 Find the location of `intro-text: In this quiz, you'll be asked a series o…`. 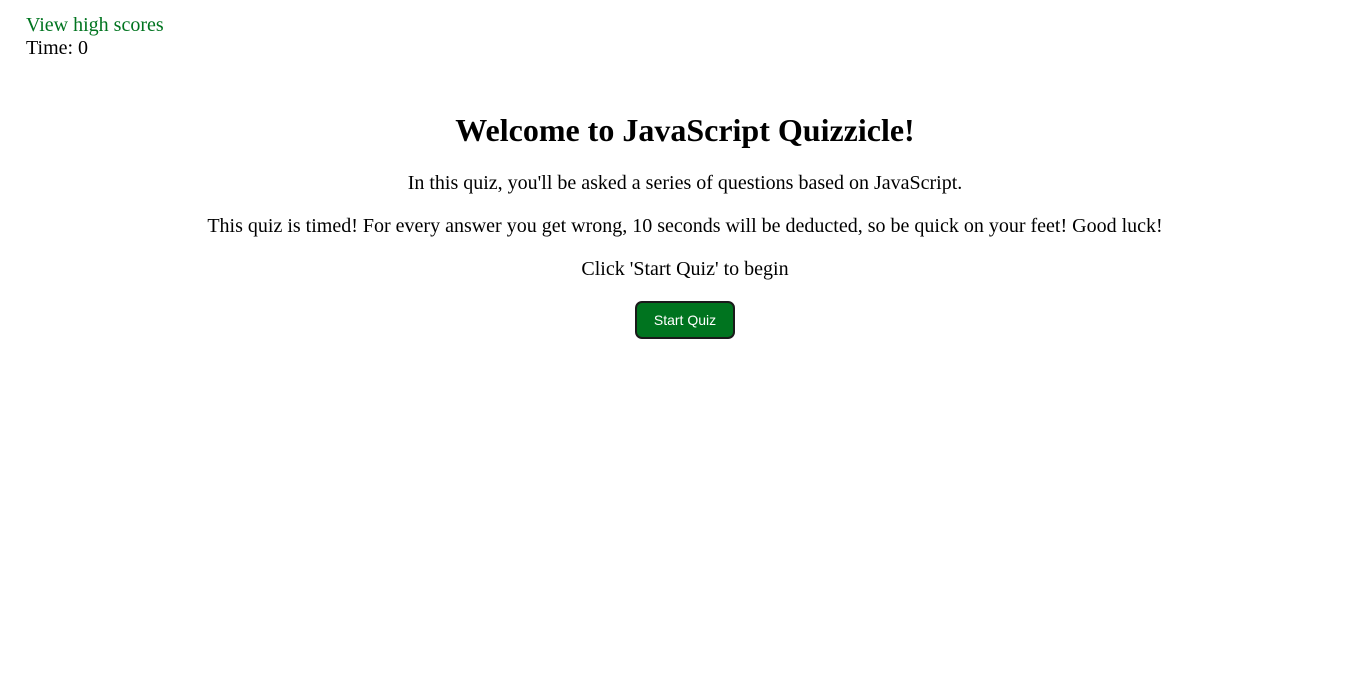

intro-text: In this quiz, you'll be asked a series o… is located at coordinates (685, 183).